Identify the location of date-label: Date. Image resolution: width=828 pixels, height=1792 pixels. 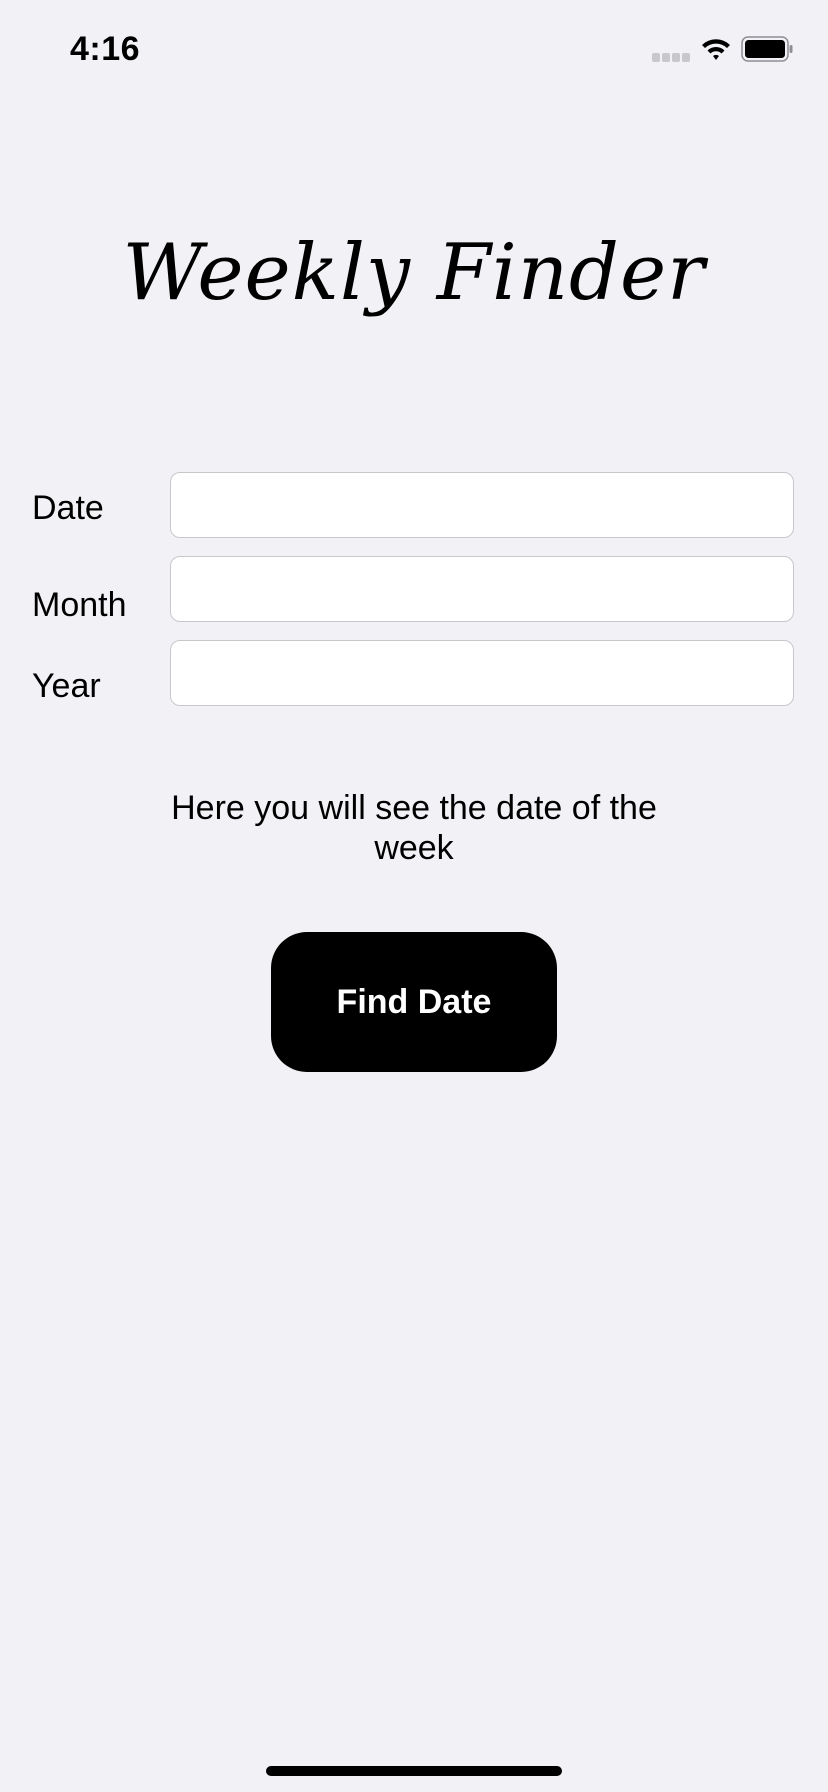
(68, 508).